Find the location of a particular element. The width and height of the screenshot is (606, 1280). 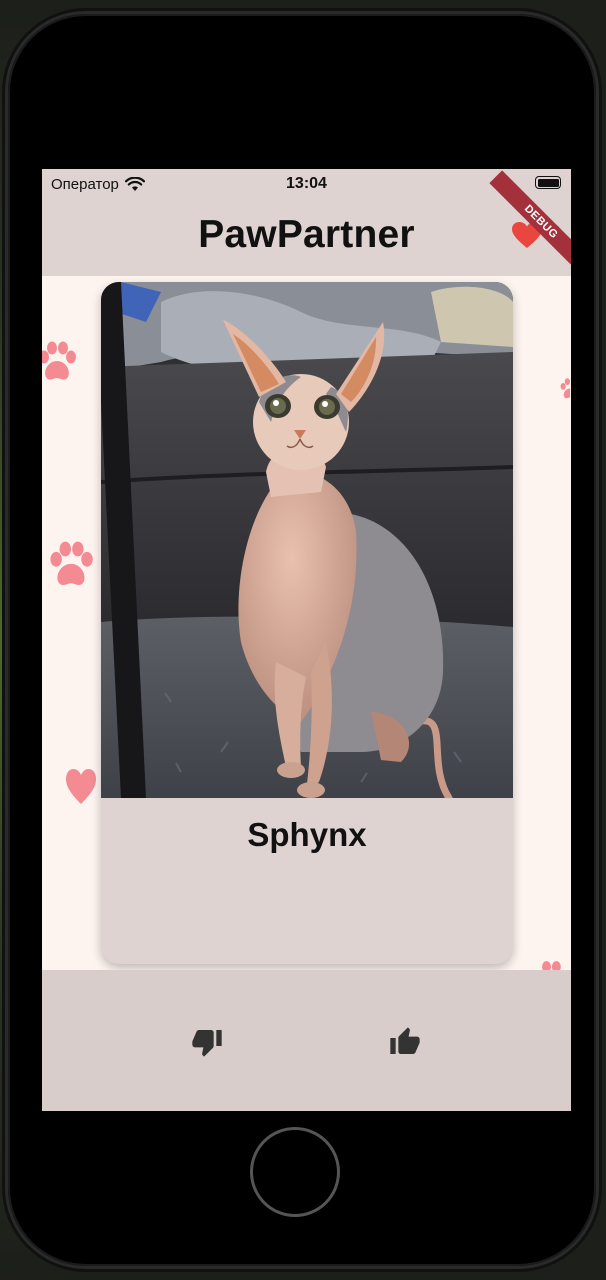

app-title: PawPartner is located at coordinates (306, 234).